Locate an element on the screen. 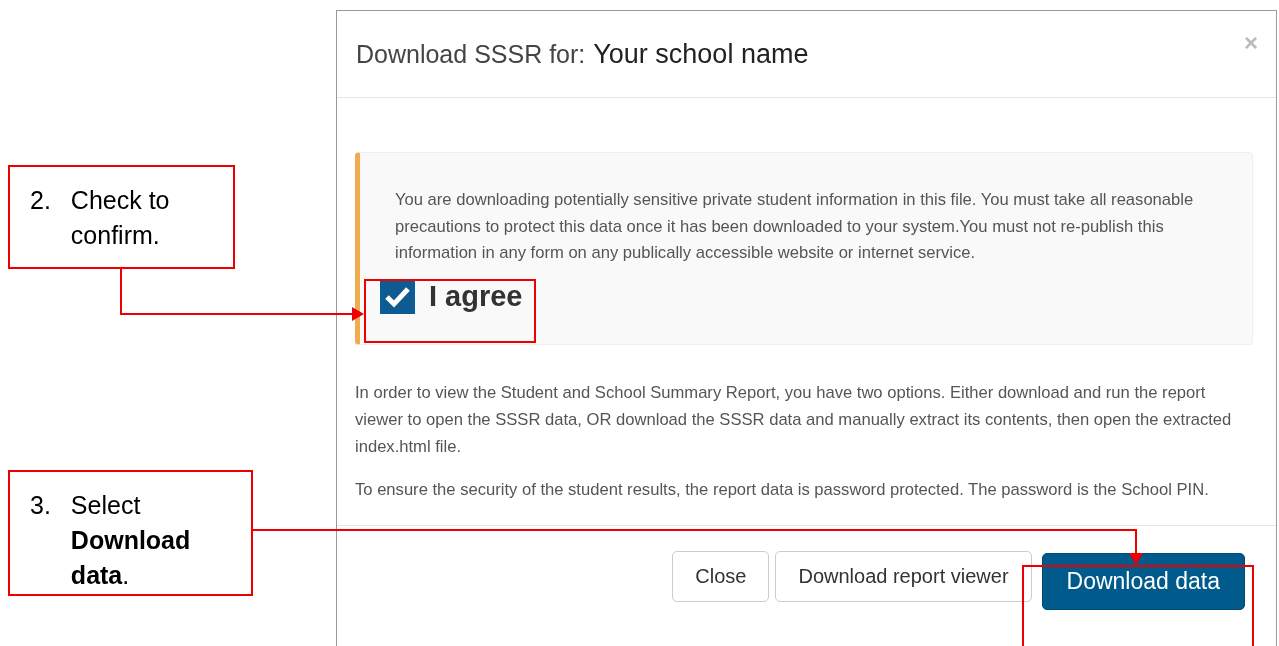  step-number: 2. is located at coordinates (40, 200).